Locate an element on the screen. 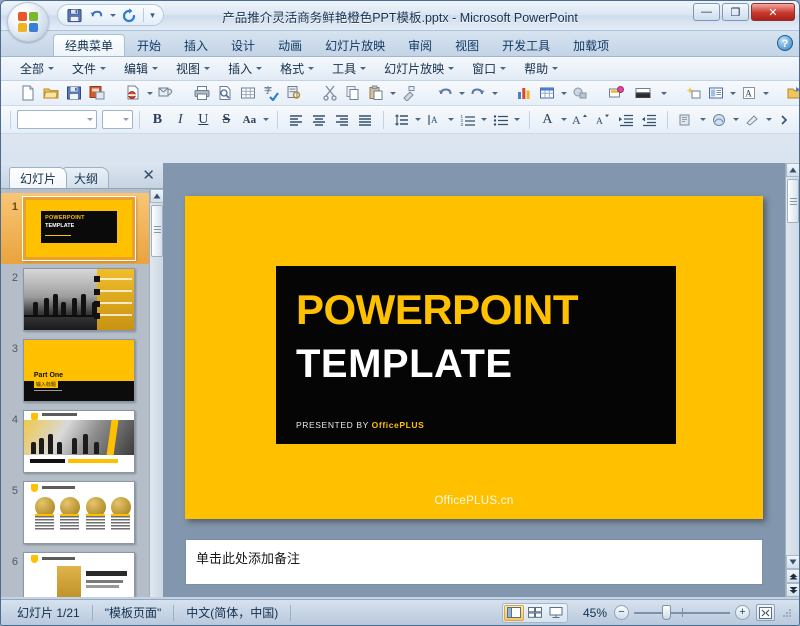  insert-table-icon is located at coordinates (547, 93).